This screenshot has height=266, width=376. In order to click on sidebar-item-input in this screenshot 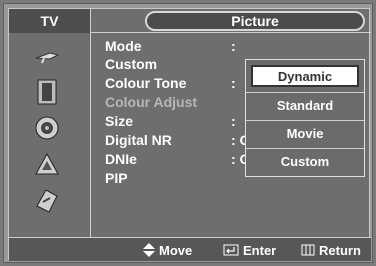, I will do `click(47, 56)`.